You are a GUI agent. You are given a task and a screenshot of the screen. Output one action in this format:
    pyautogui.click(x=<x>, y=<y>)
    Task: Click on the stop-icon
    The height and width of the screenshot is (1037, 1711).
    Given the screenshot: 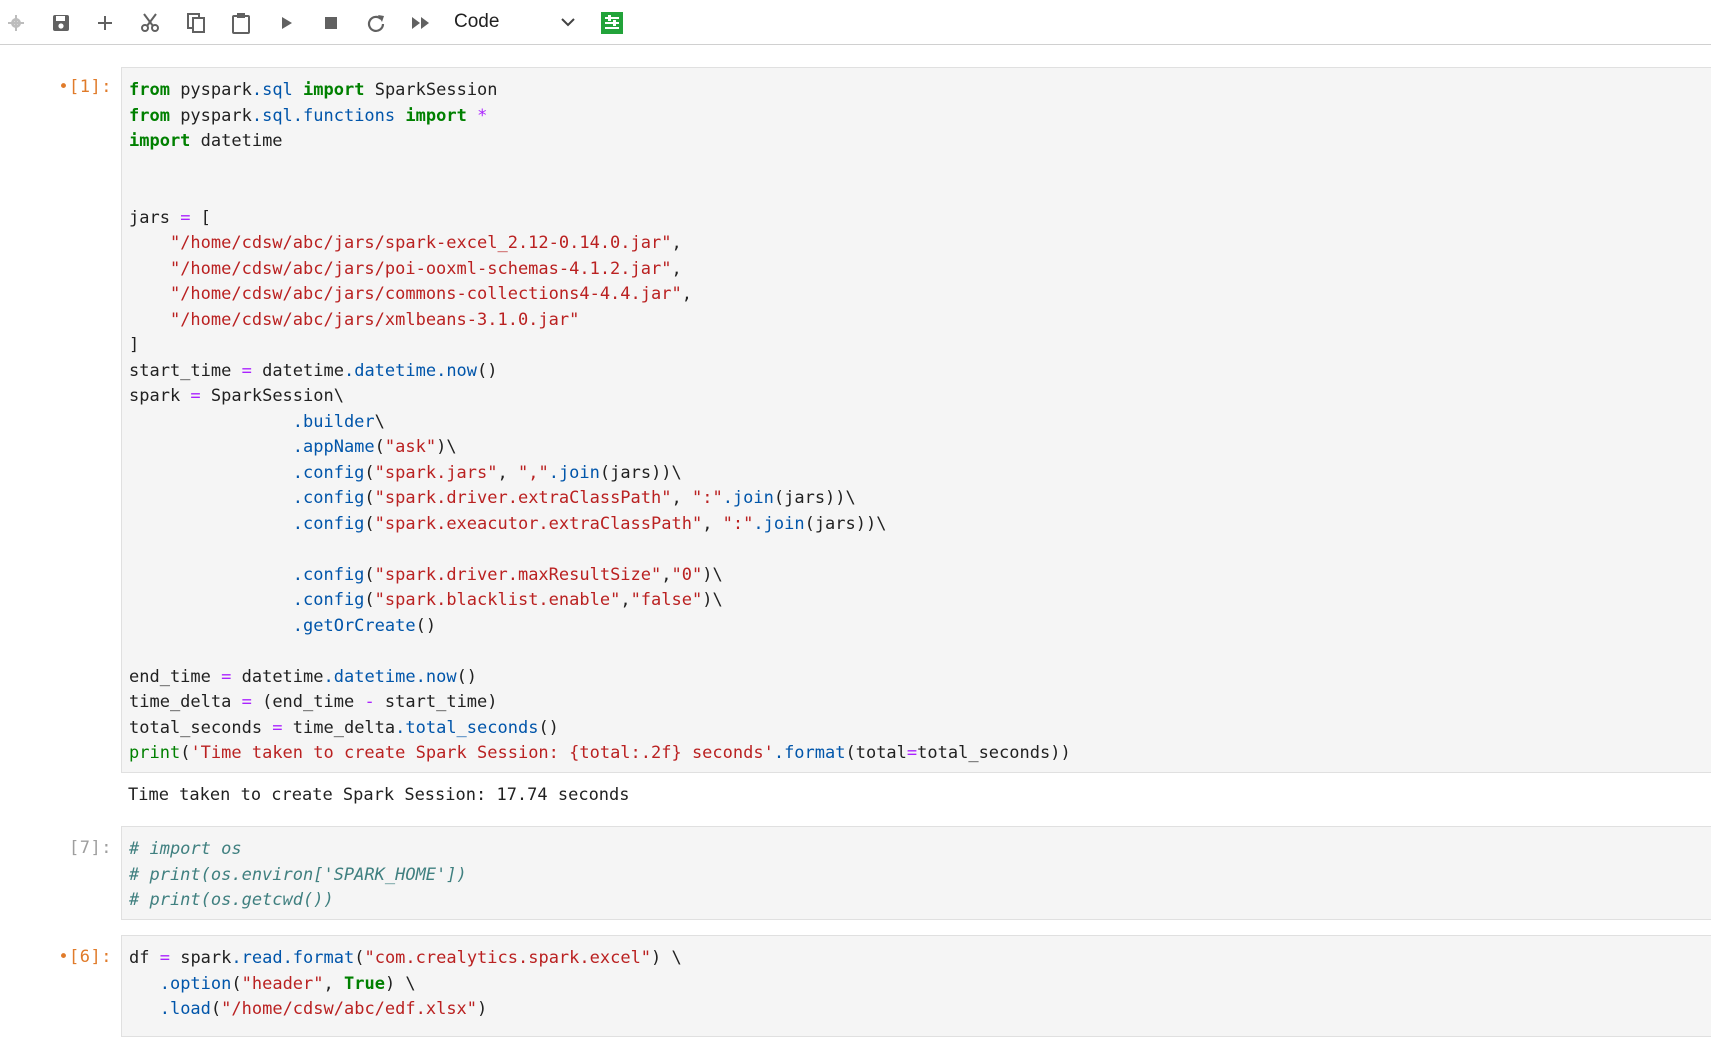 What is the action you would take?
    pyautogui.click(x=331, y=23)
    